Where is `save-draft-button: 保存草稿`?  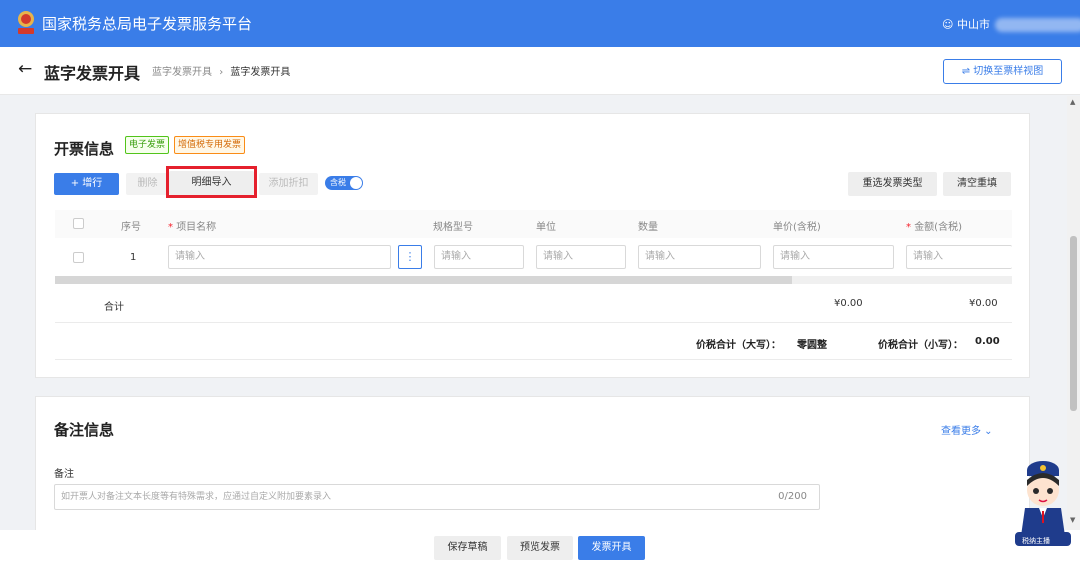 save-draft-button: 保存草稿 is located at coordinates (467, 548).